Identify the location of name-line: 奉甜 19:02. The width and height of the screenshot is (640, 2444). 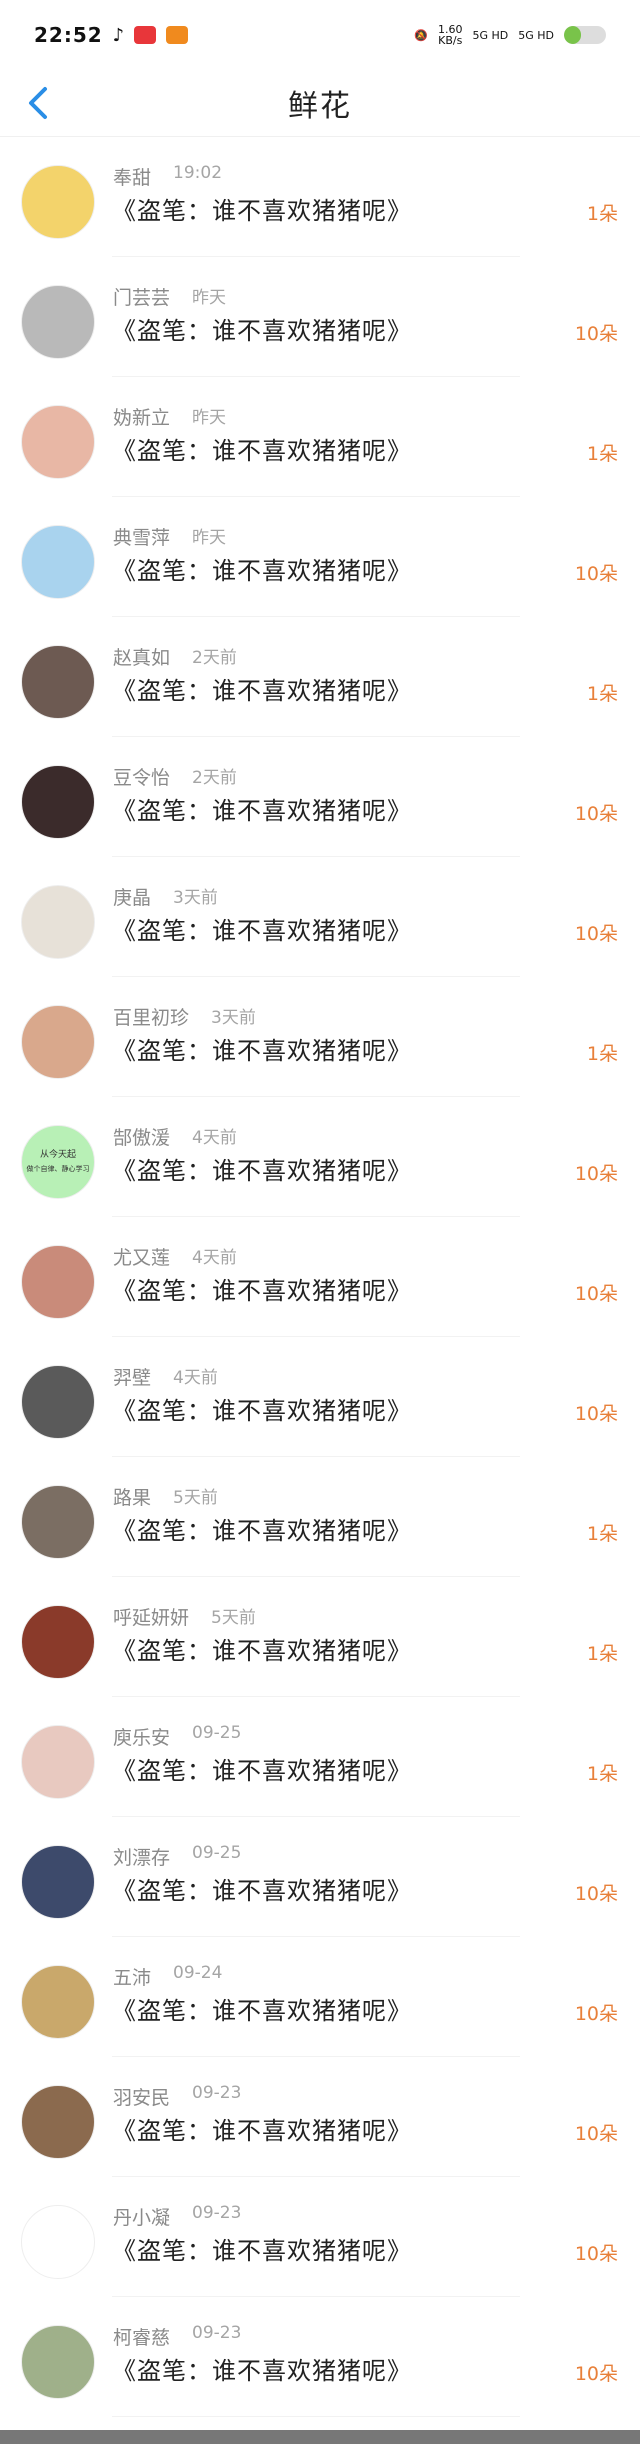
(167, 176).